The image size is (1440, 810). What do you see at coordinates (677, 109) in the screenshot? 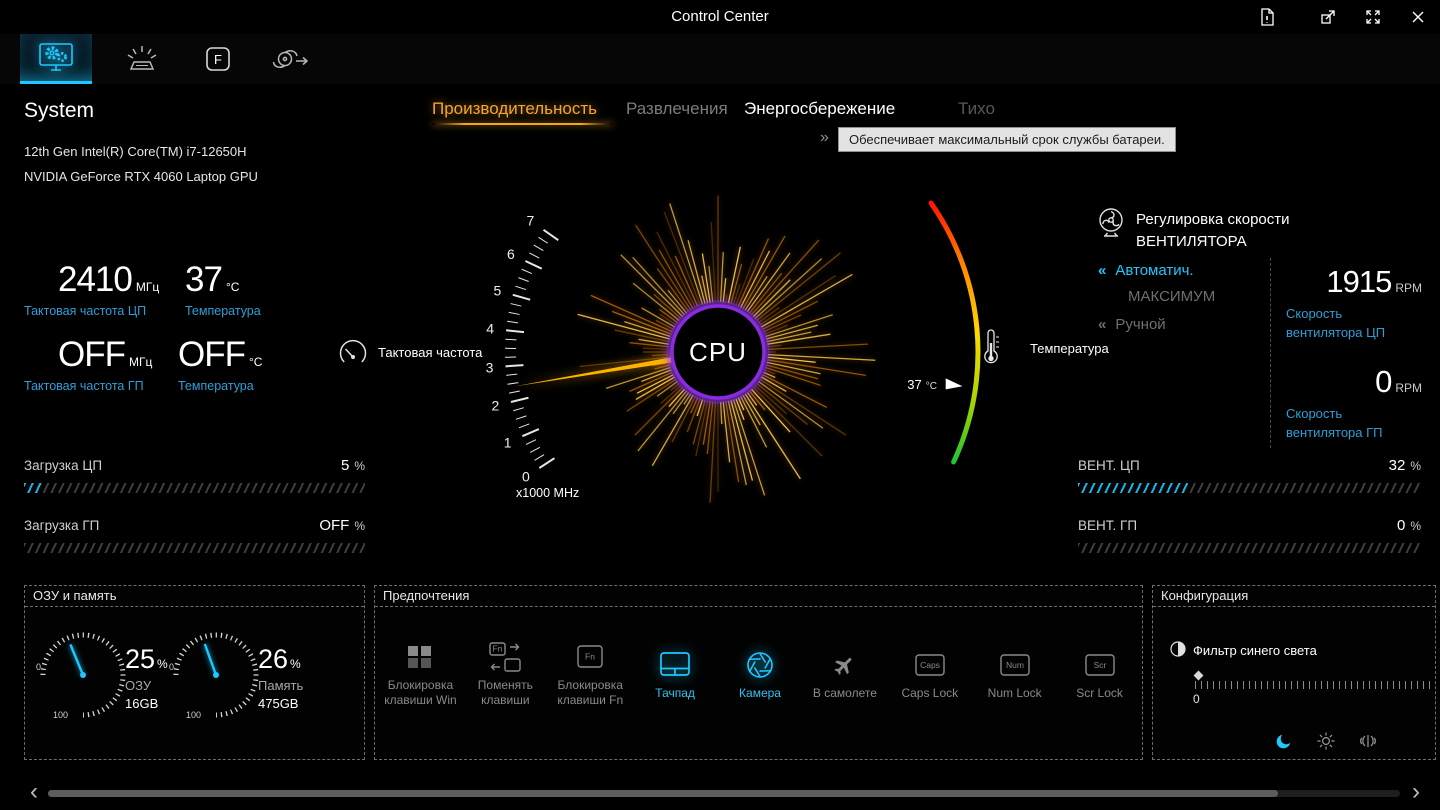
I see `mode-tab-entertainment: Развлечения` at bounding box center [677, 109].